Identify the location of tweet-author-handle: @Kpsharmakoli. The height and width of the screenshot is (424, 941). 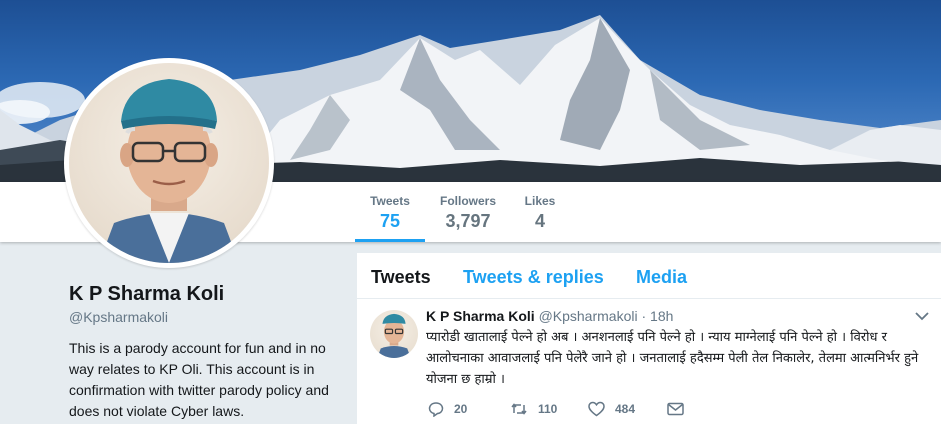
(588, 316).